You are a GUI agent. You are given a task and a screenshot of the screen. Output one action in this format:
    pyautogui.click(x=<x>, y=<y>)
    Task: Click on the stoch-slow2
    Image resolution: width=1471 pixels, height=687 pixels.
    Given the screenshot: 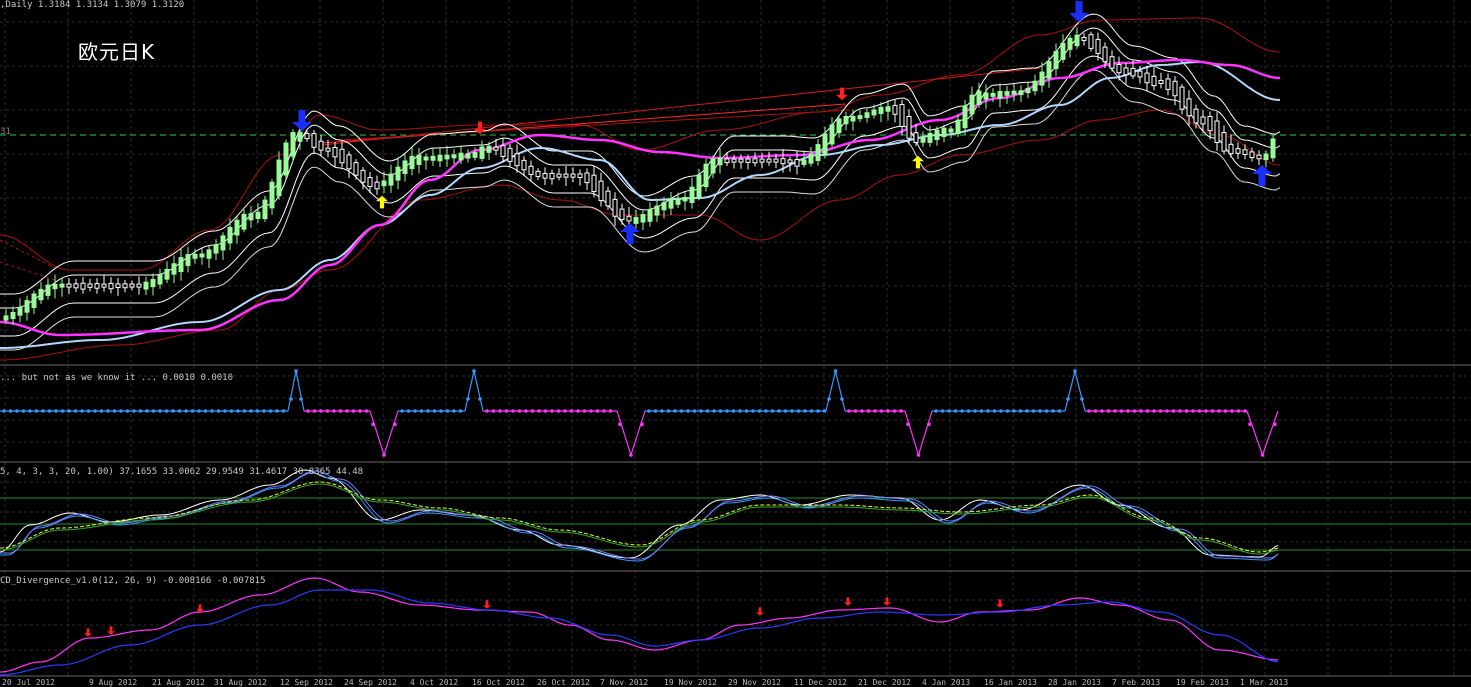 What is the action you would take?
    pyautogui.click(x=639, y=519)
    